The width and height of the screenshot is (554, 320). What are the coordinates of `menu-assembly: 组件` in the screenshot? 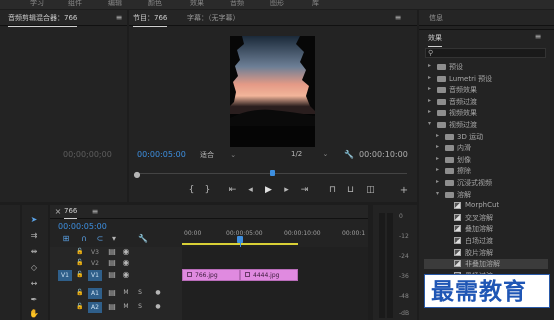 It's located at (75, 4).